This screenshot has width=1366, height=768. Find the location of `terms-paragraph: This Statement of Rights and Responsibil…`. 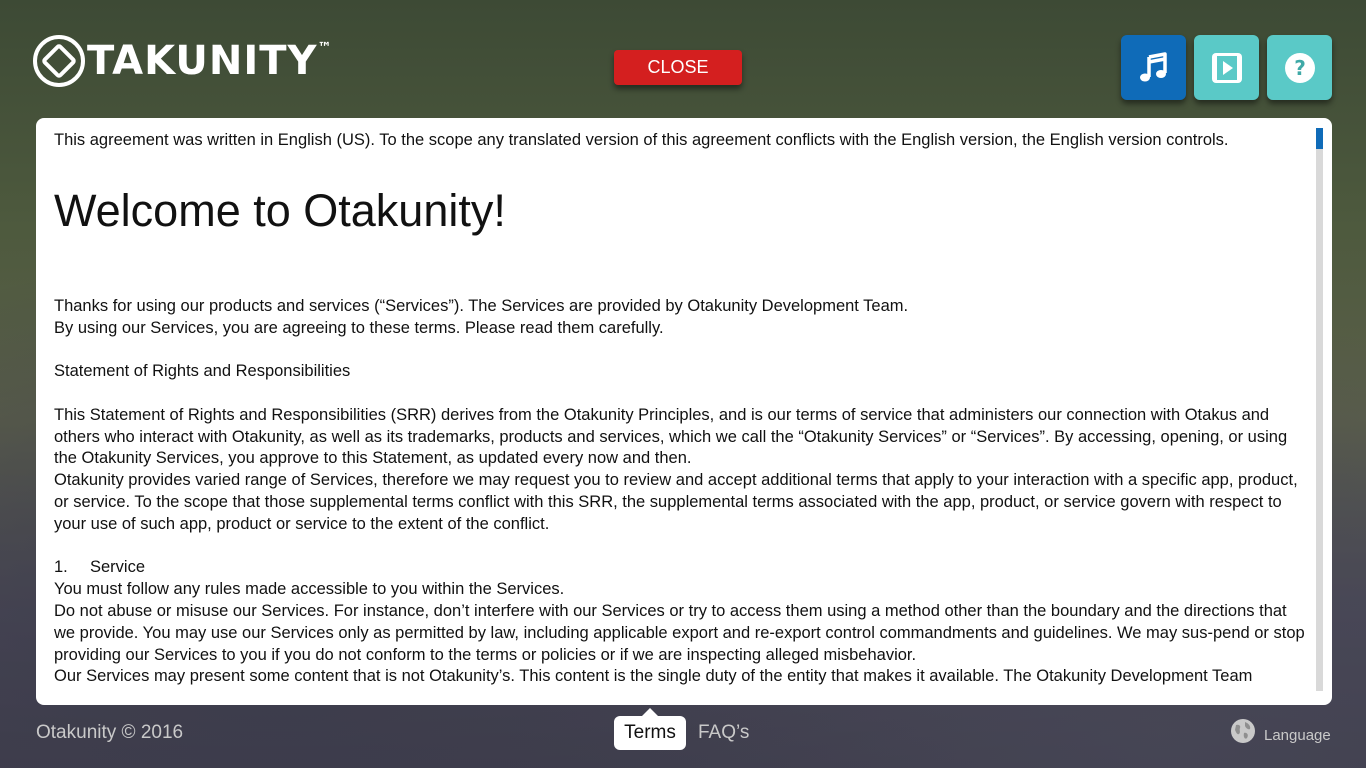

terms-paragraph: This Statement of Rights and Responsibil… is located at coordinates (671, 436).